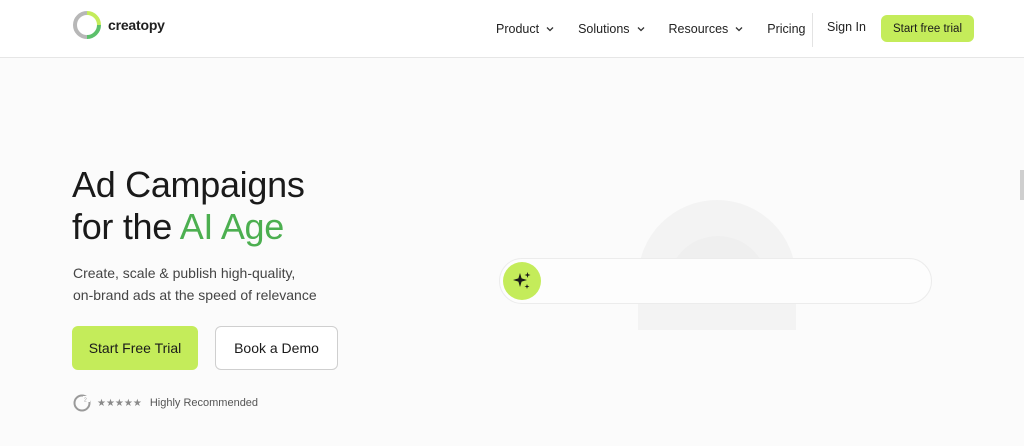  Describe the element at coordinates (518, 28) in the screenshot. I see `nav-item-label: Product` at that location.